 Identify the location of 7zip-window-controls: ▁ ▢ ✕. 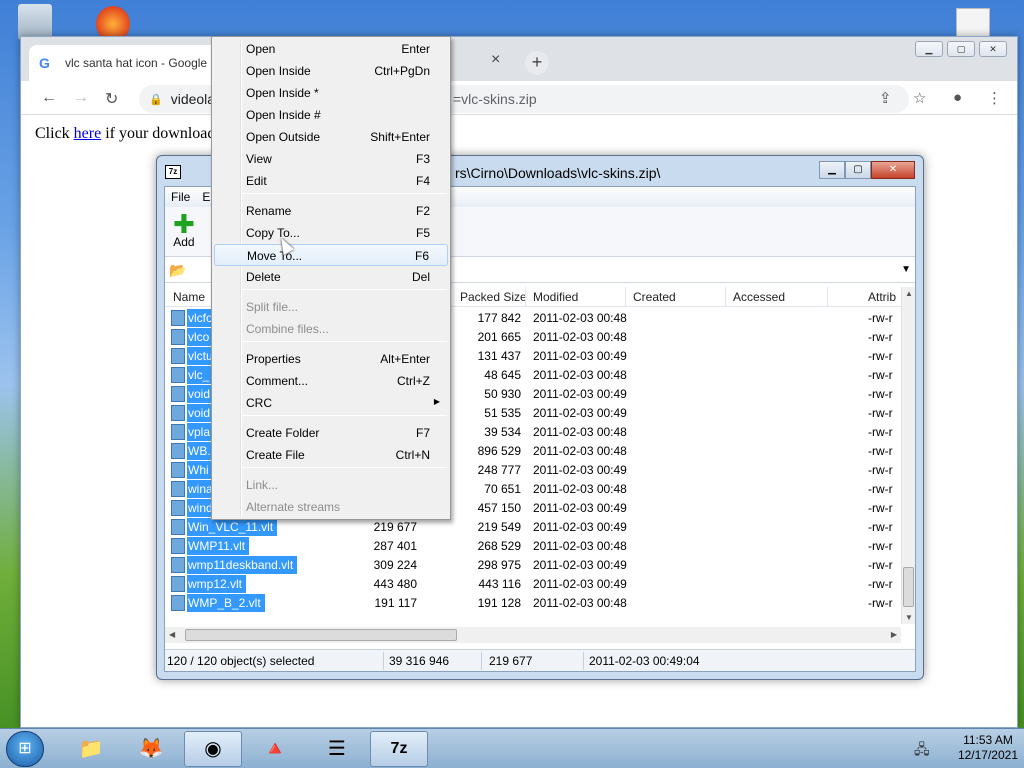
(867, 170).